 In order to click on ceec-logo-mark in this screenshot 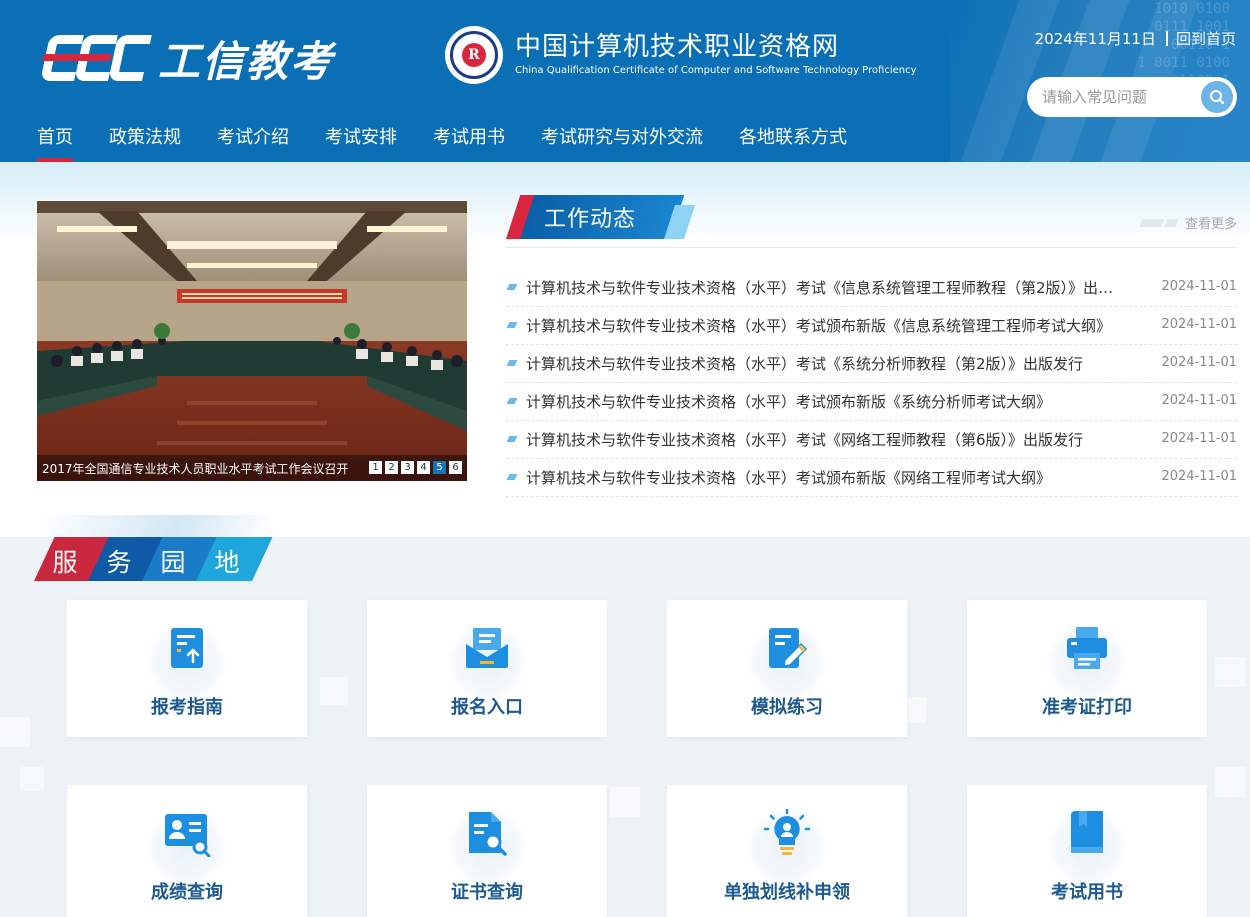, I will do `click(94, 59)`.